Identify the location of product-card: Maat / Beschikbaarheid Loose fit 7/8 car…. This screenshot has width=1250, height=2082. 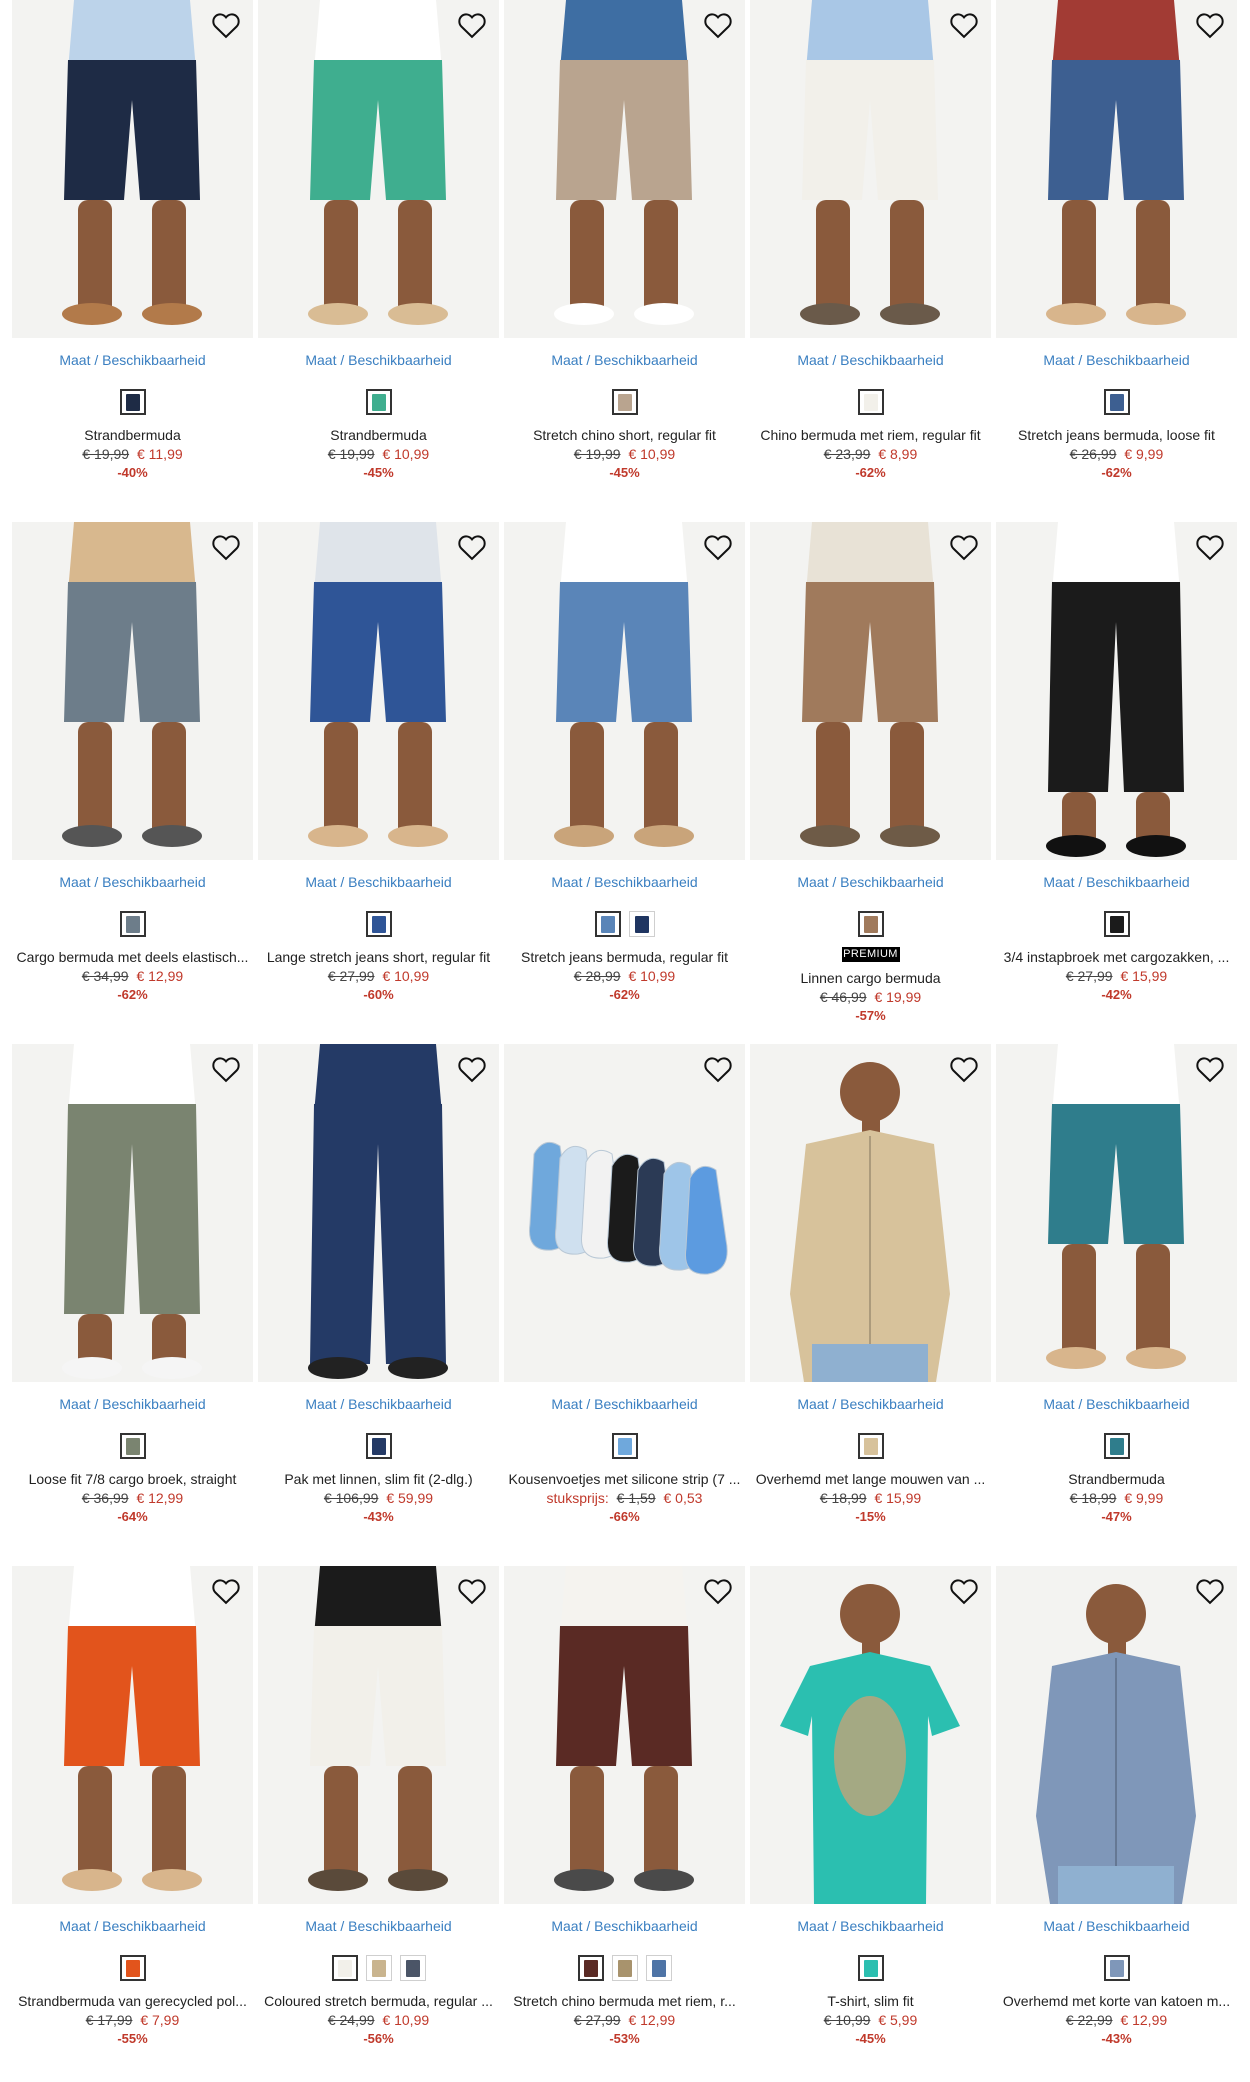
(132, 1285).